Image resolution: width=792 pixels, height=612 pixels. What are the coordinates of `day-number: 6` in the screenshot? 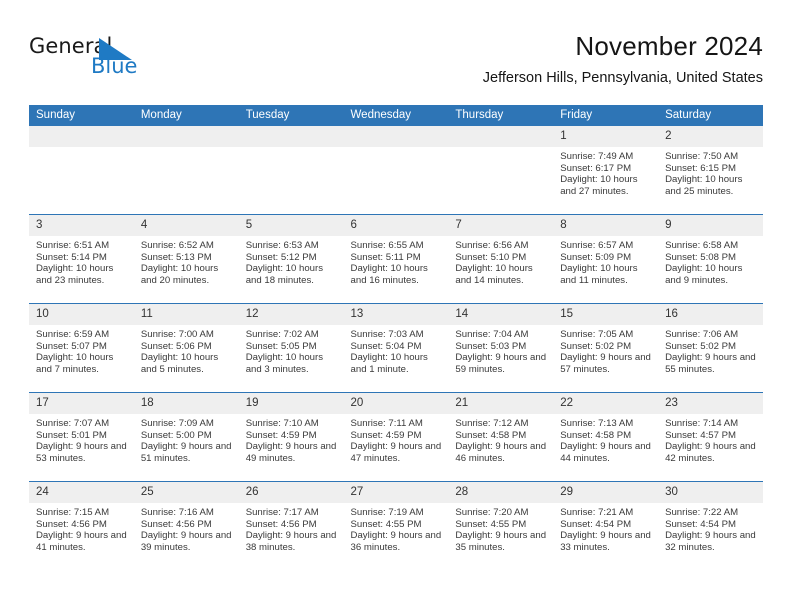 It's located at (396, 225).